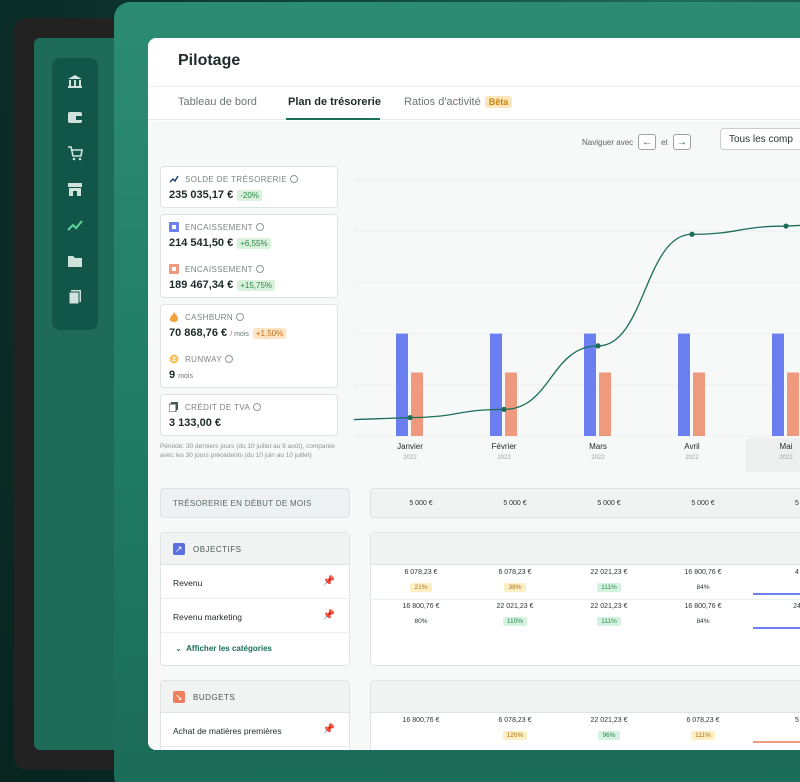  I want to click on value-cell: 6 078,23 € 38%, so click(515, 581).